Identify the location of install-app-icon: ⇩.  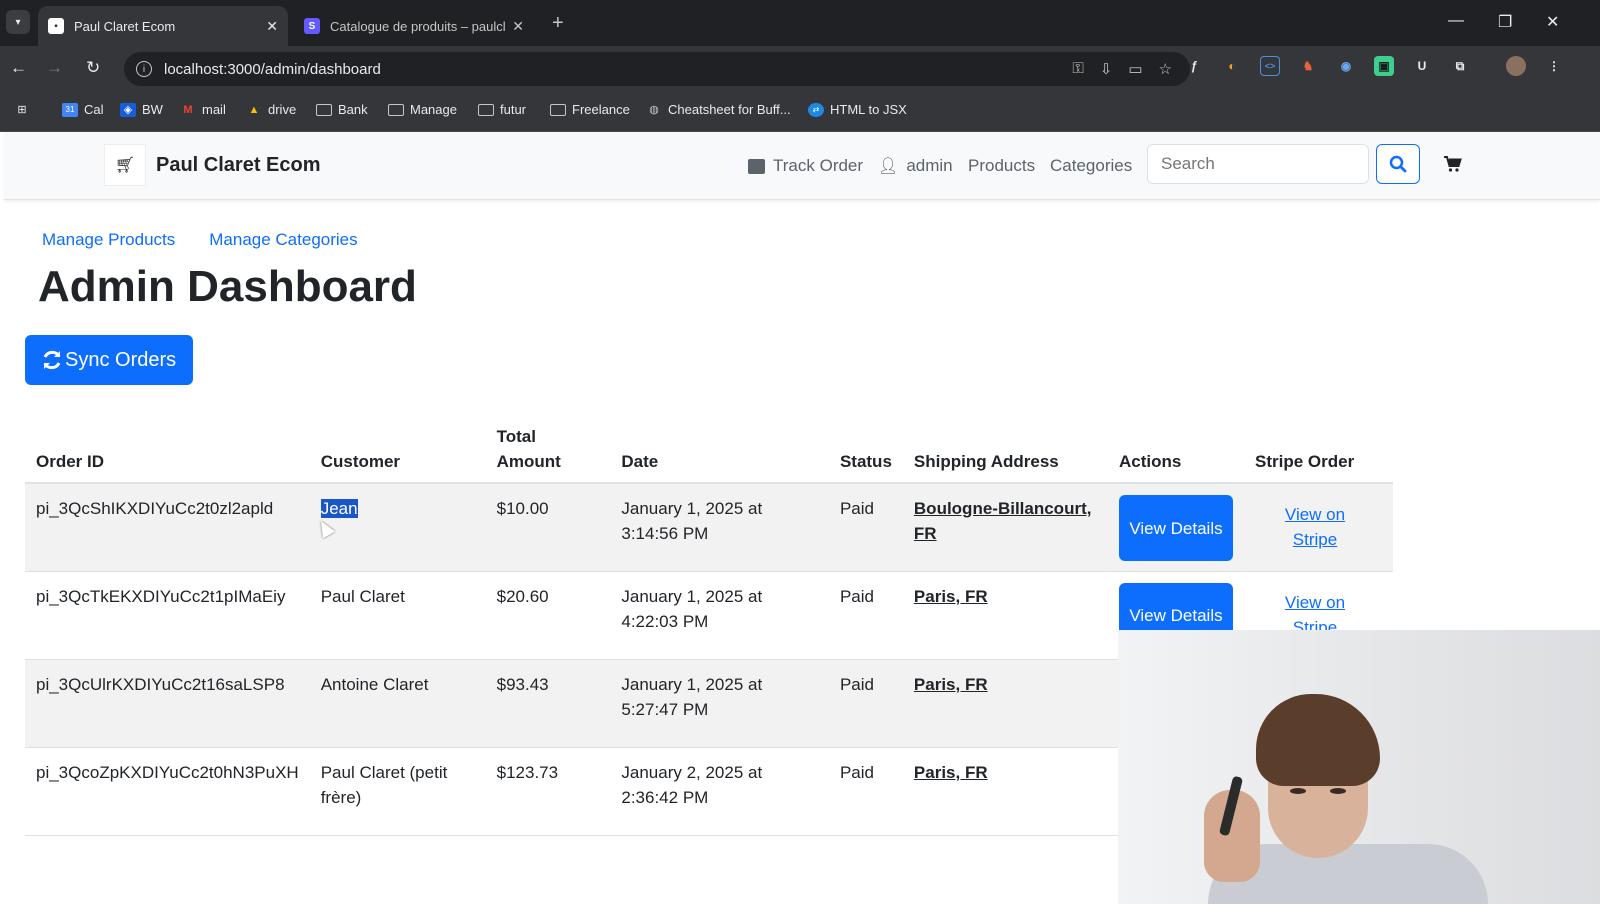
(1106, 69).